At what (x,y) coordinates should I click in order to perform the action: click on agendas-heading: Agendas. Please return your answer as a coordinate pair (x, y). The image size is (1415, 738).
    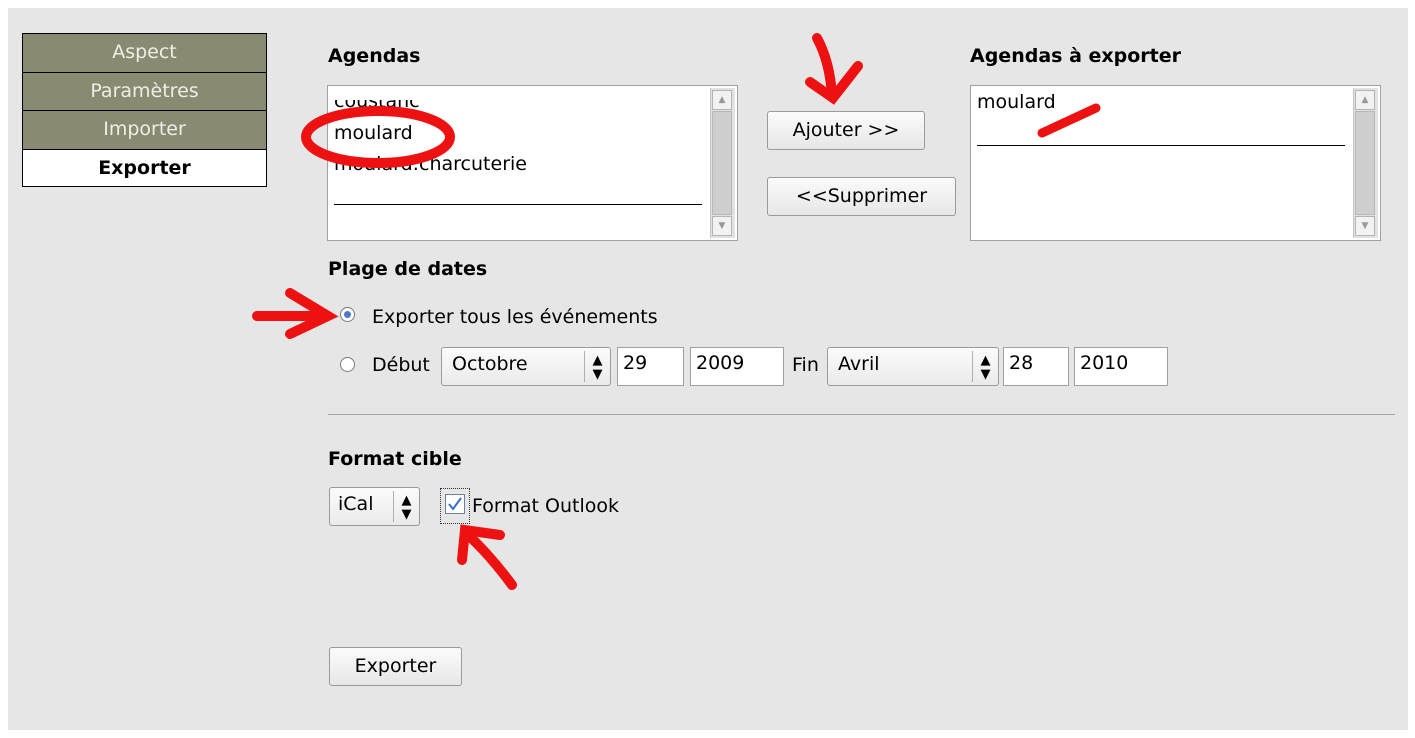
    Looking at the image, I should click on (374, 56).